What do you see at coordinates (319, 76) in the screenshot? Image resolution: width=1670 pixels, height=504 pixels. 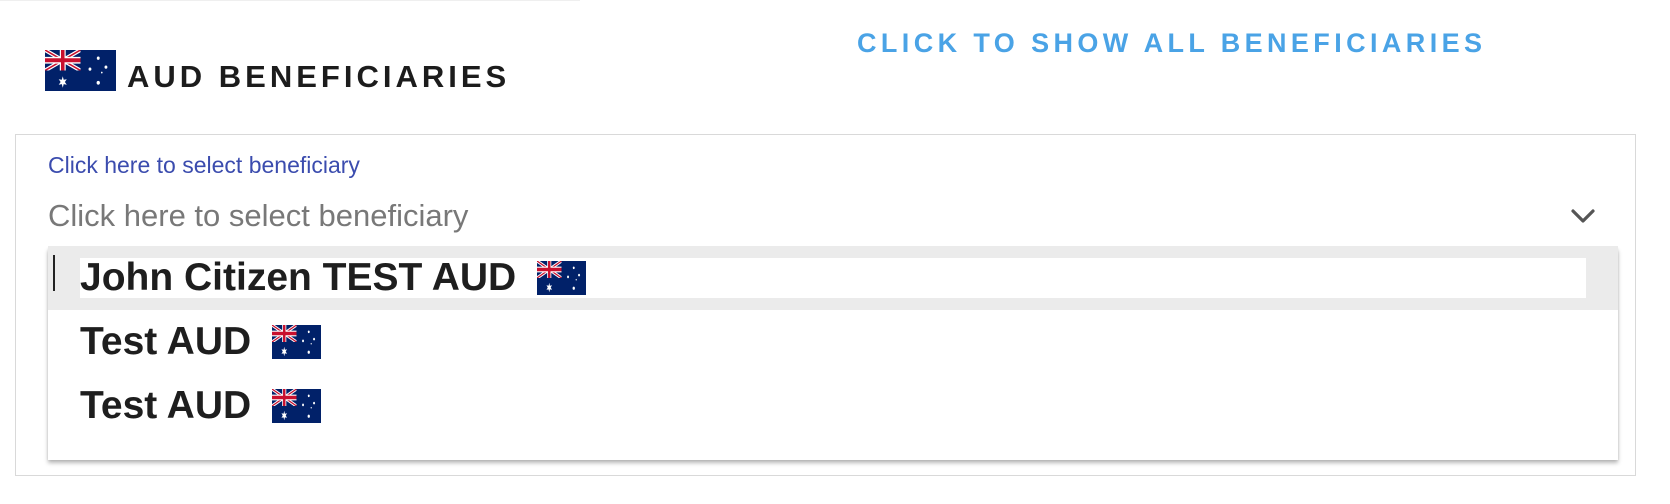 I see `section-title: AUD BENEFICIARIES` at bounding box center [319, 76].